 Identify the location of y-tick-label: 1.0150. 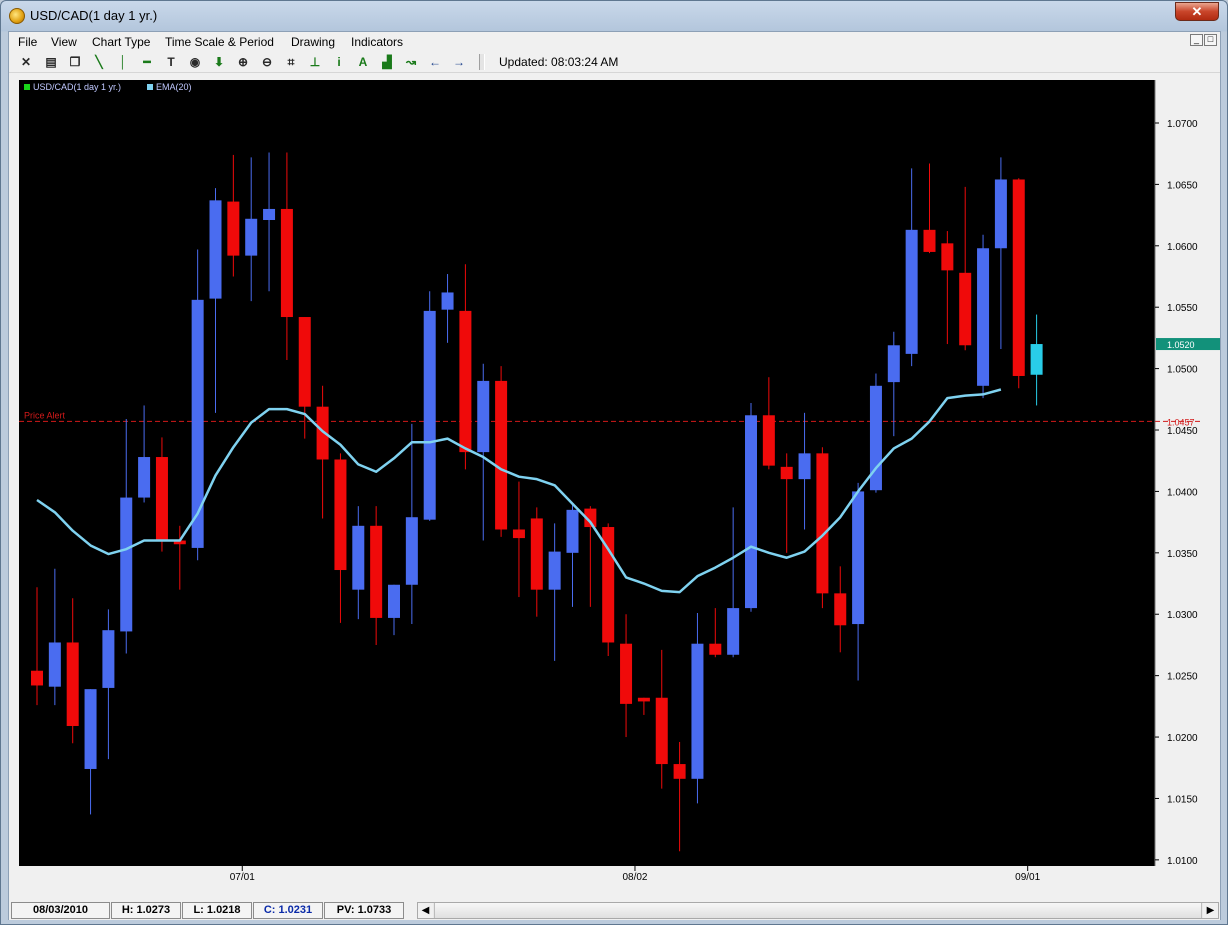
(1182, 799).